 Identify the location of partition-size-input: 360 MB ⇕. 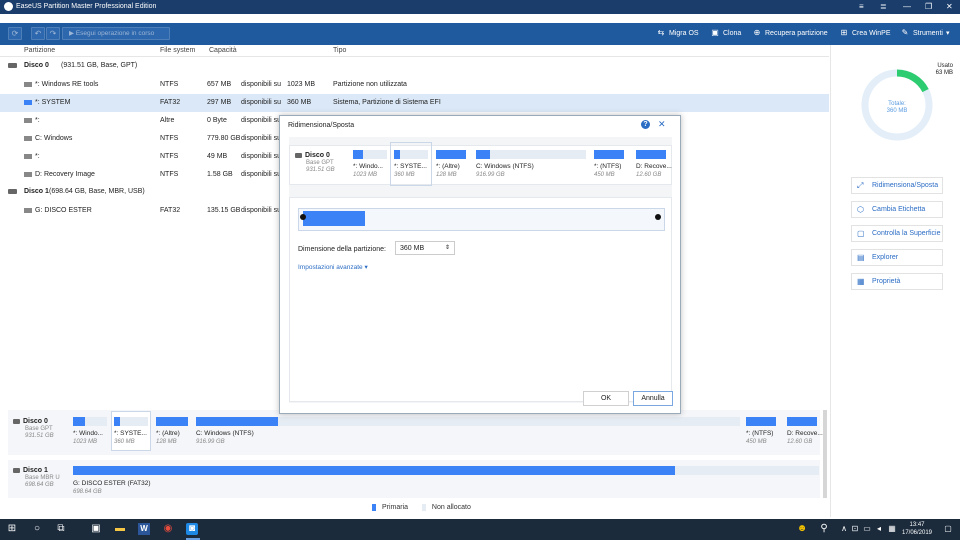
(425, 248).